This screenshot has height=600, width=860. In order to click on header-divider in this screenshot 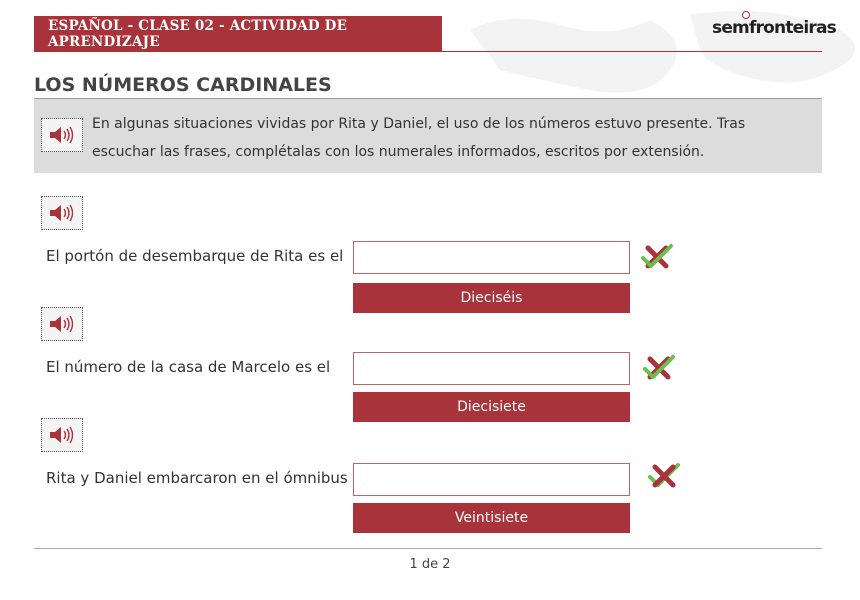, I will do `click(428, 51)`.